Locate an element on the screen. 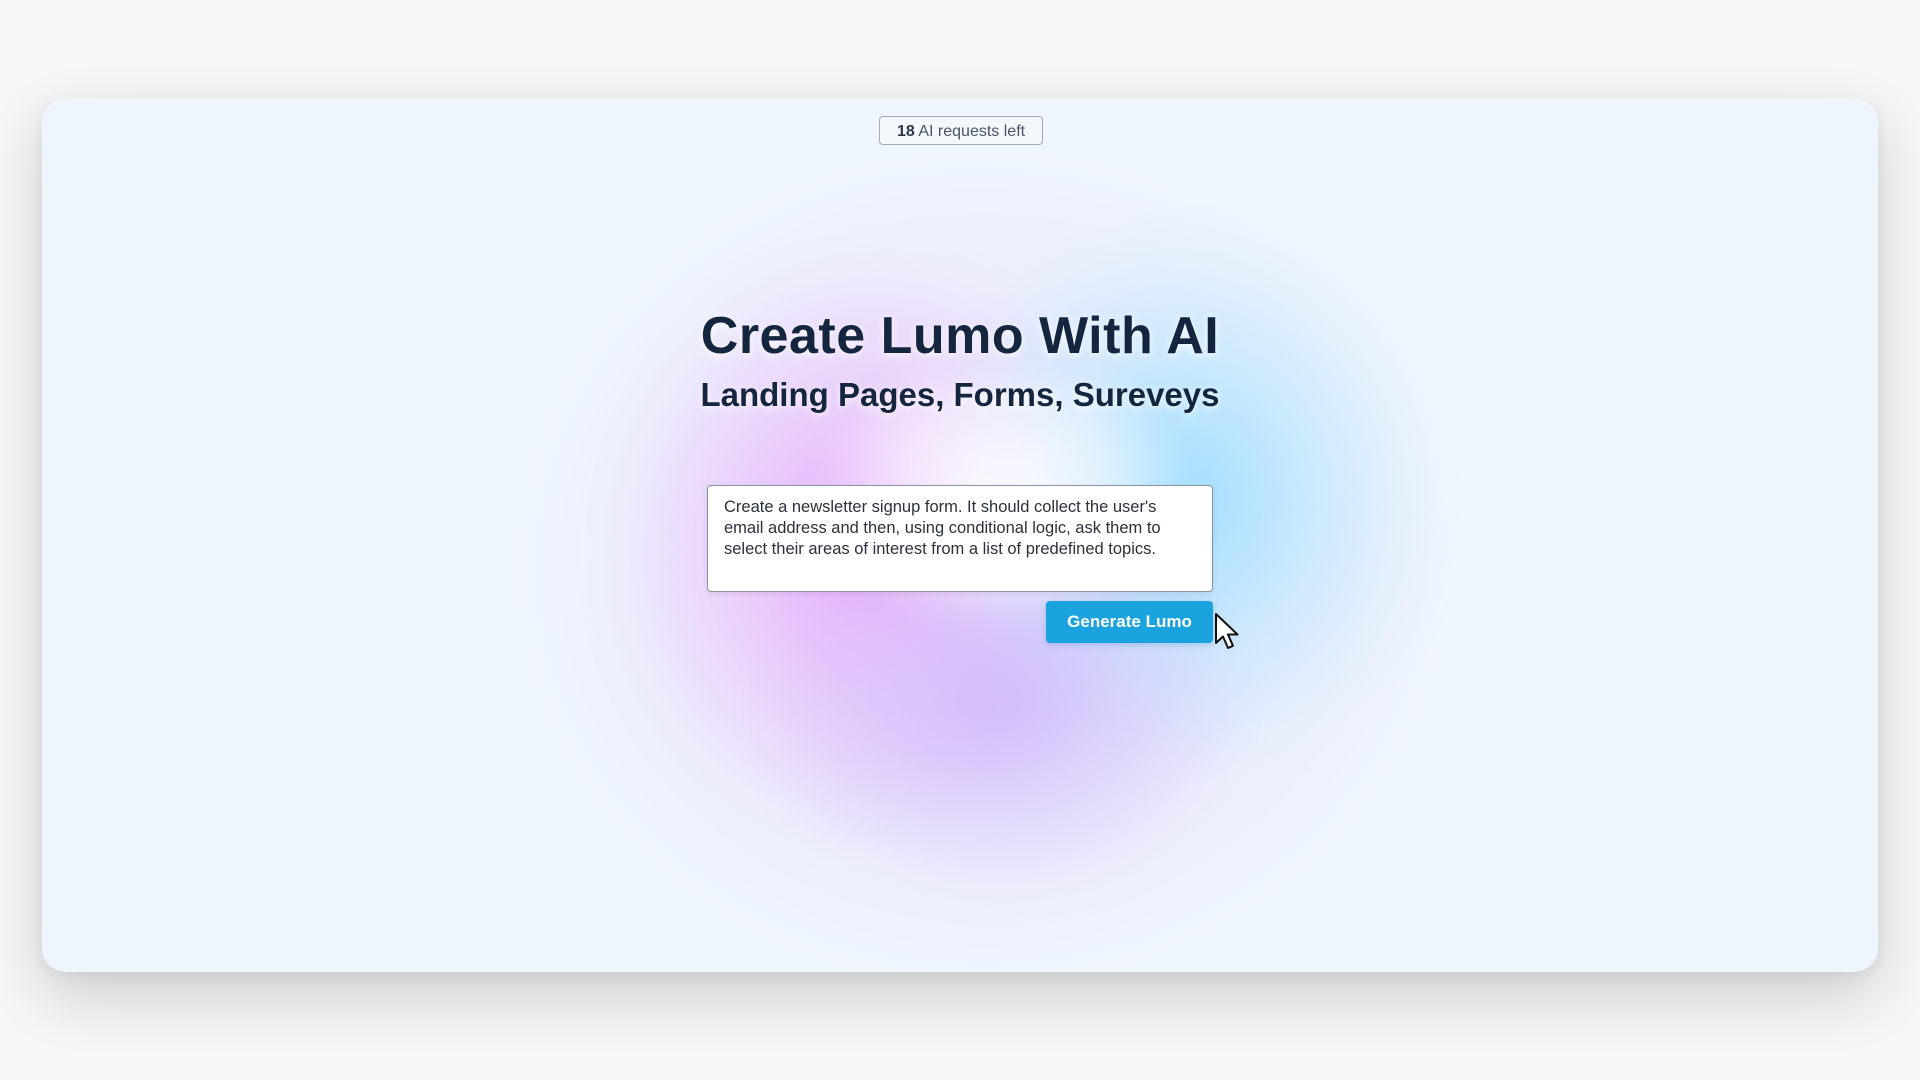 The height and width of the screenshot is (1080, 1920). page-title: Create Lumo With AI is located at coordinates (960, 336).